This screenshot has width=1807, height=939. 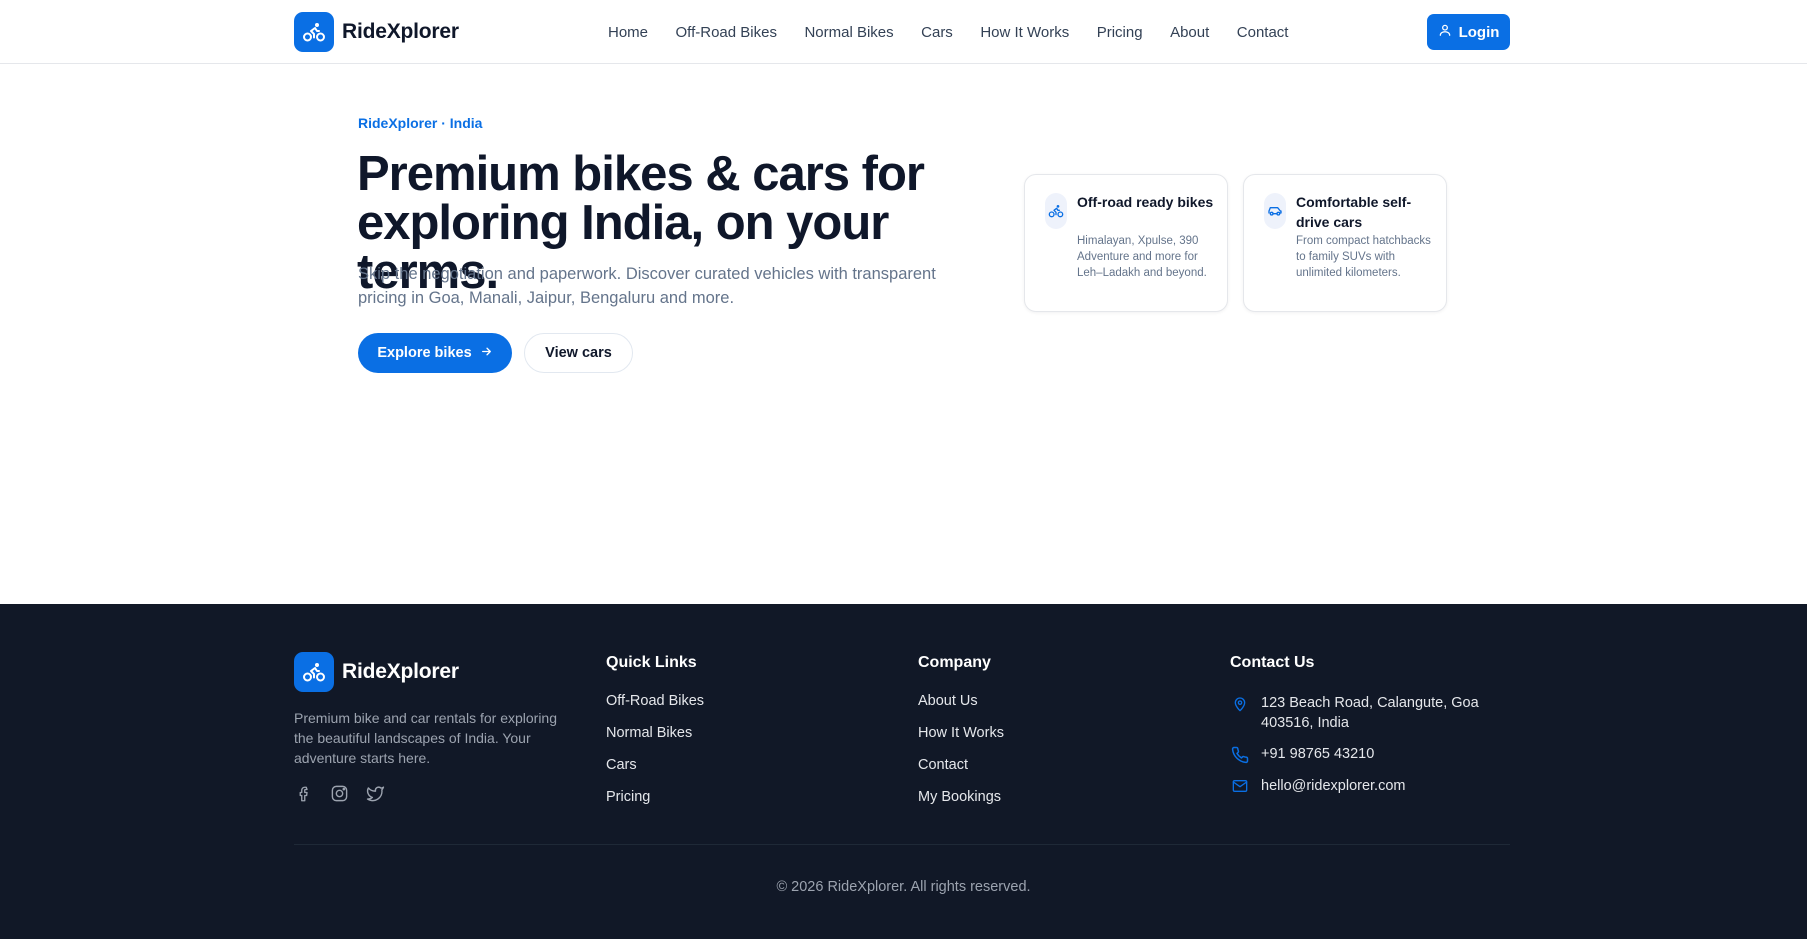 What do you see at coordinates (903, 887) in the screenshot?
I see `copyright: © 2026 RideXplorer. All rights reserved.` at bounding box center [903, 887].